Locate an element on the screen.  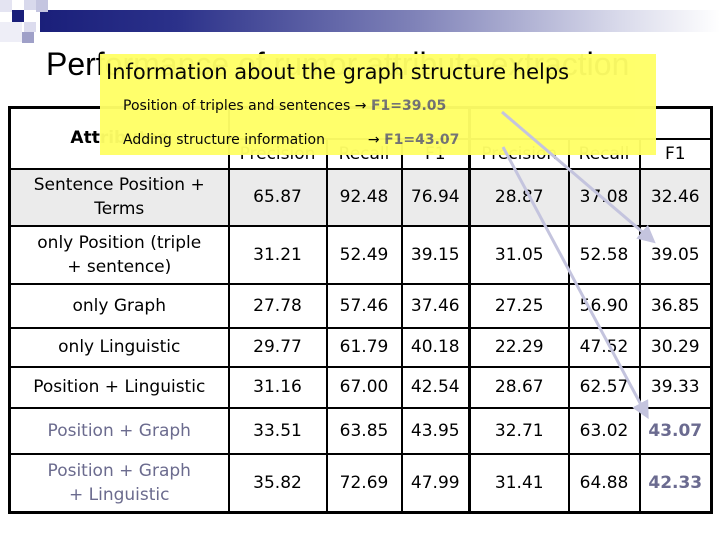
callout-result: F1=39.05 is located at coordinates (408, 106).